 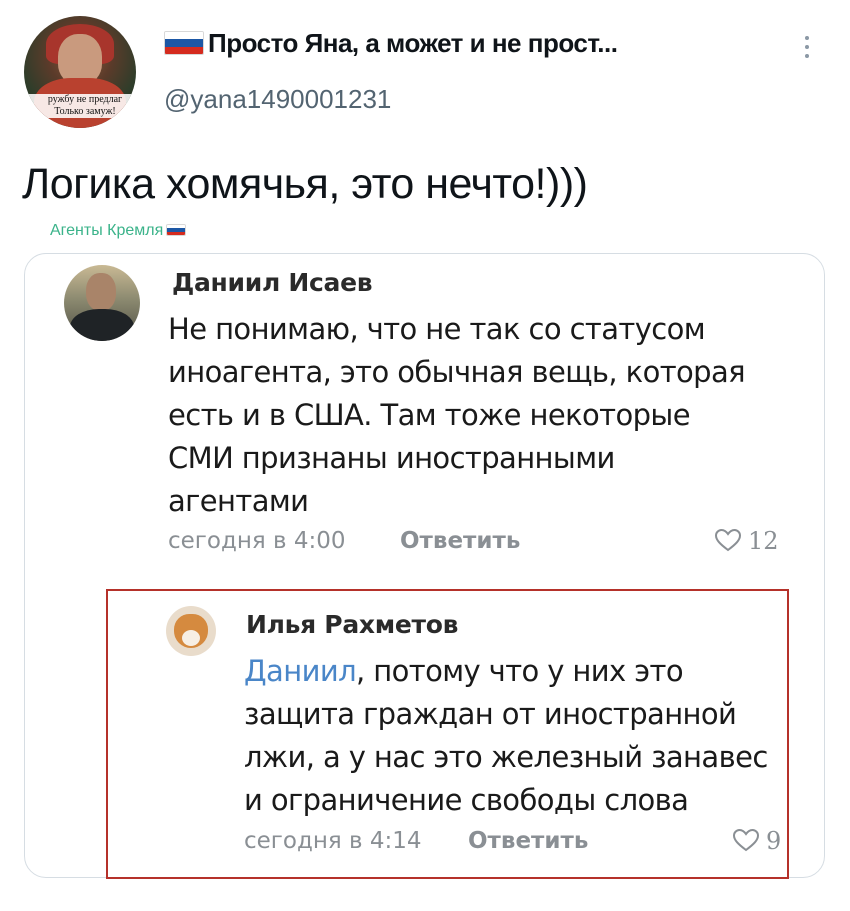 What do you see at coordinates (238, 501) in the screenshot?
I see `comment-line: агентами` at bounding box center [238, 501].